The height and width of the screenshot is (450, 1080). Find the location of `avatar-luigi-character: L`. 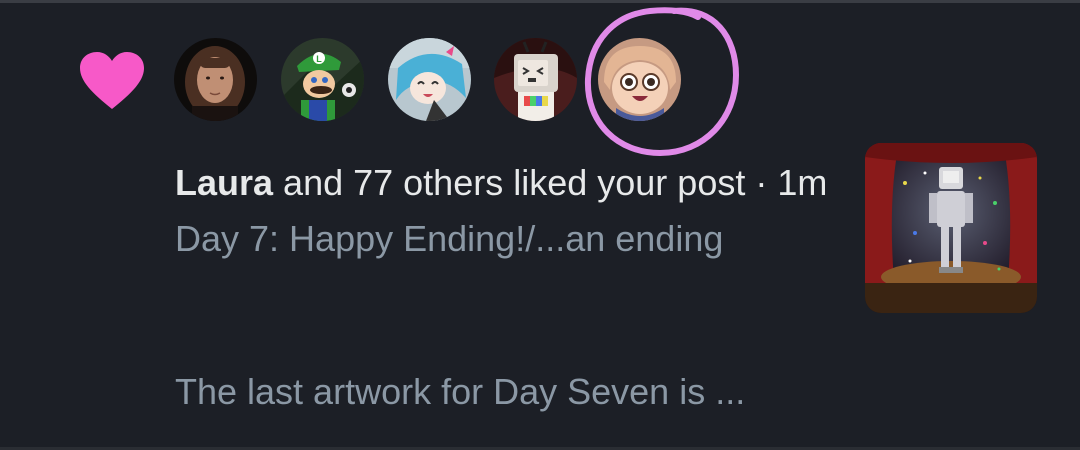

avatar-luigi-character: L is located at coordinates (322, 79).